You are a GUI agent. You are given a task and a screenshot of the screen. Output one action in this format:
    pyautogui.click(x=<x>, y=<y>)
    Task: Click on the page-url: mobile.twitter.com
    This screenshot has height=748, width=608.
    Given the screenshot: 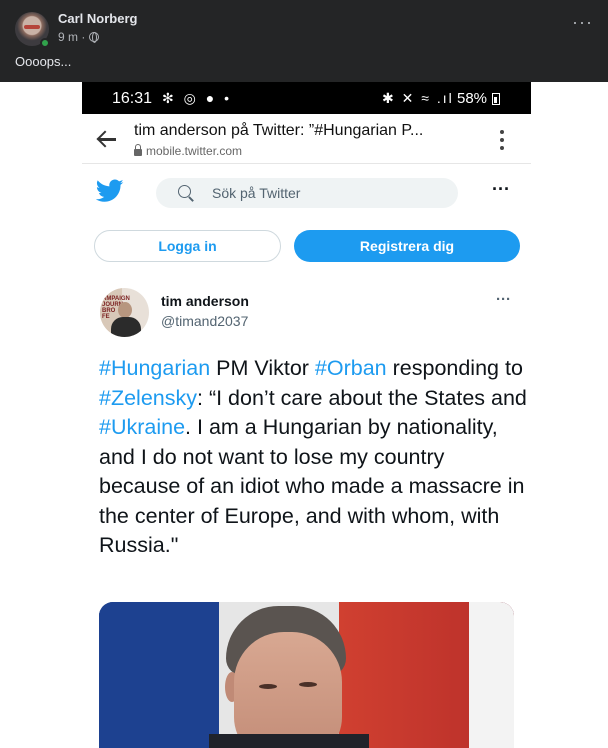 What is the action you would take?
    pyautogui.click(x=188, y=151)
    